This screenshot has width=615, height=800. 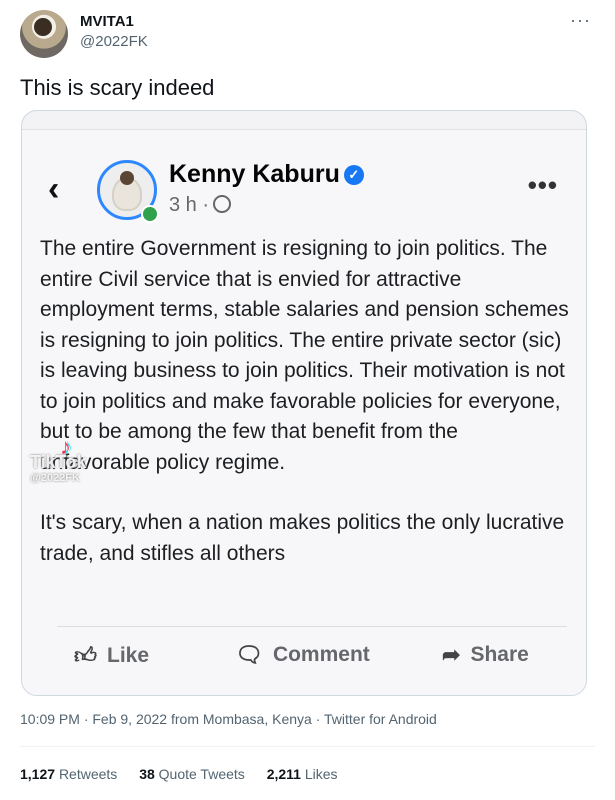 What do you see at coordinates (58, 462) in the screenshot?
I see `tiktok-watermark-brand: TikTok` at bounding box center [58, 462].